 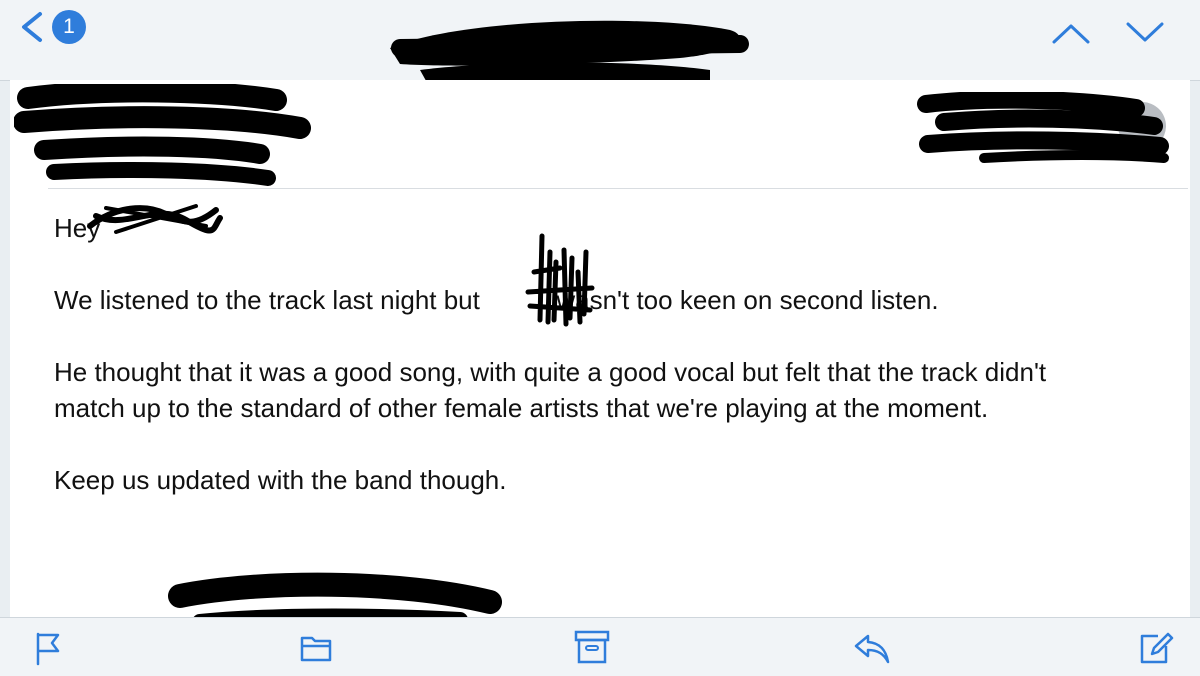 What do you see at coordinates (69, 27) in the screenshot?
I see `unread-count-badge: 1` at bounding box center [69, 27].